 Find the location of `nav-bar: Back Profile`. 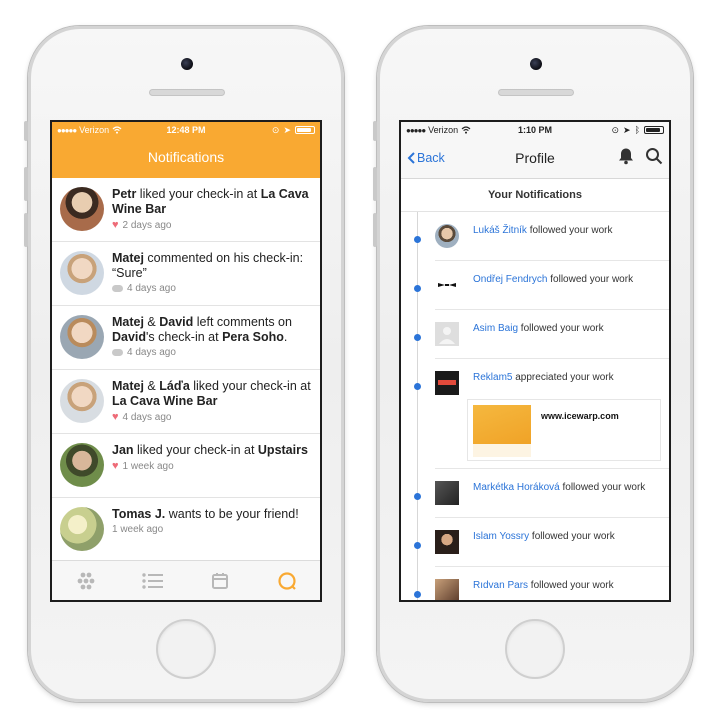

nav-bar: Back Profile is located at coordinates (535, 158).